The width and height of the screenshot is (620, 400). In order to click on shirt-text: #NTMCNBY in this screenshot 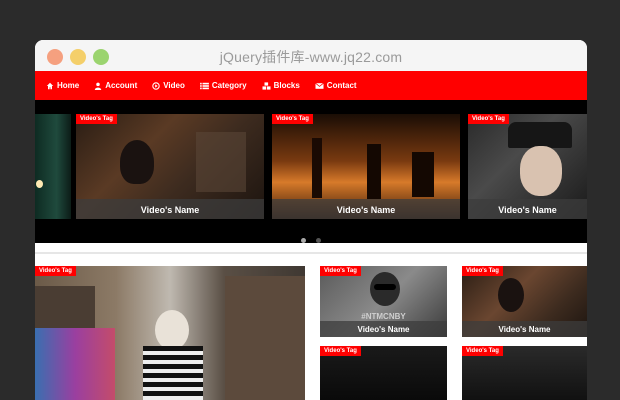, I will do `click(383, 316)`.